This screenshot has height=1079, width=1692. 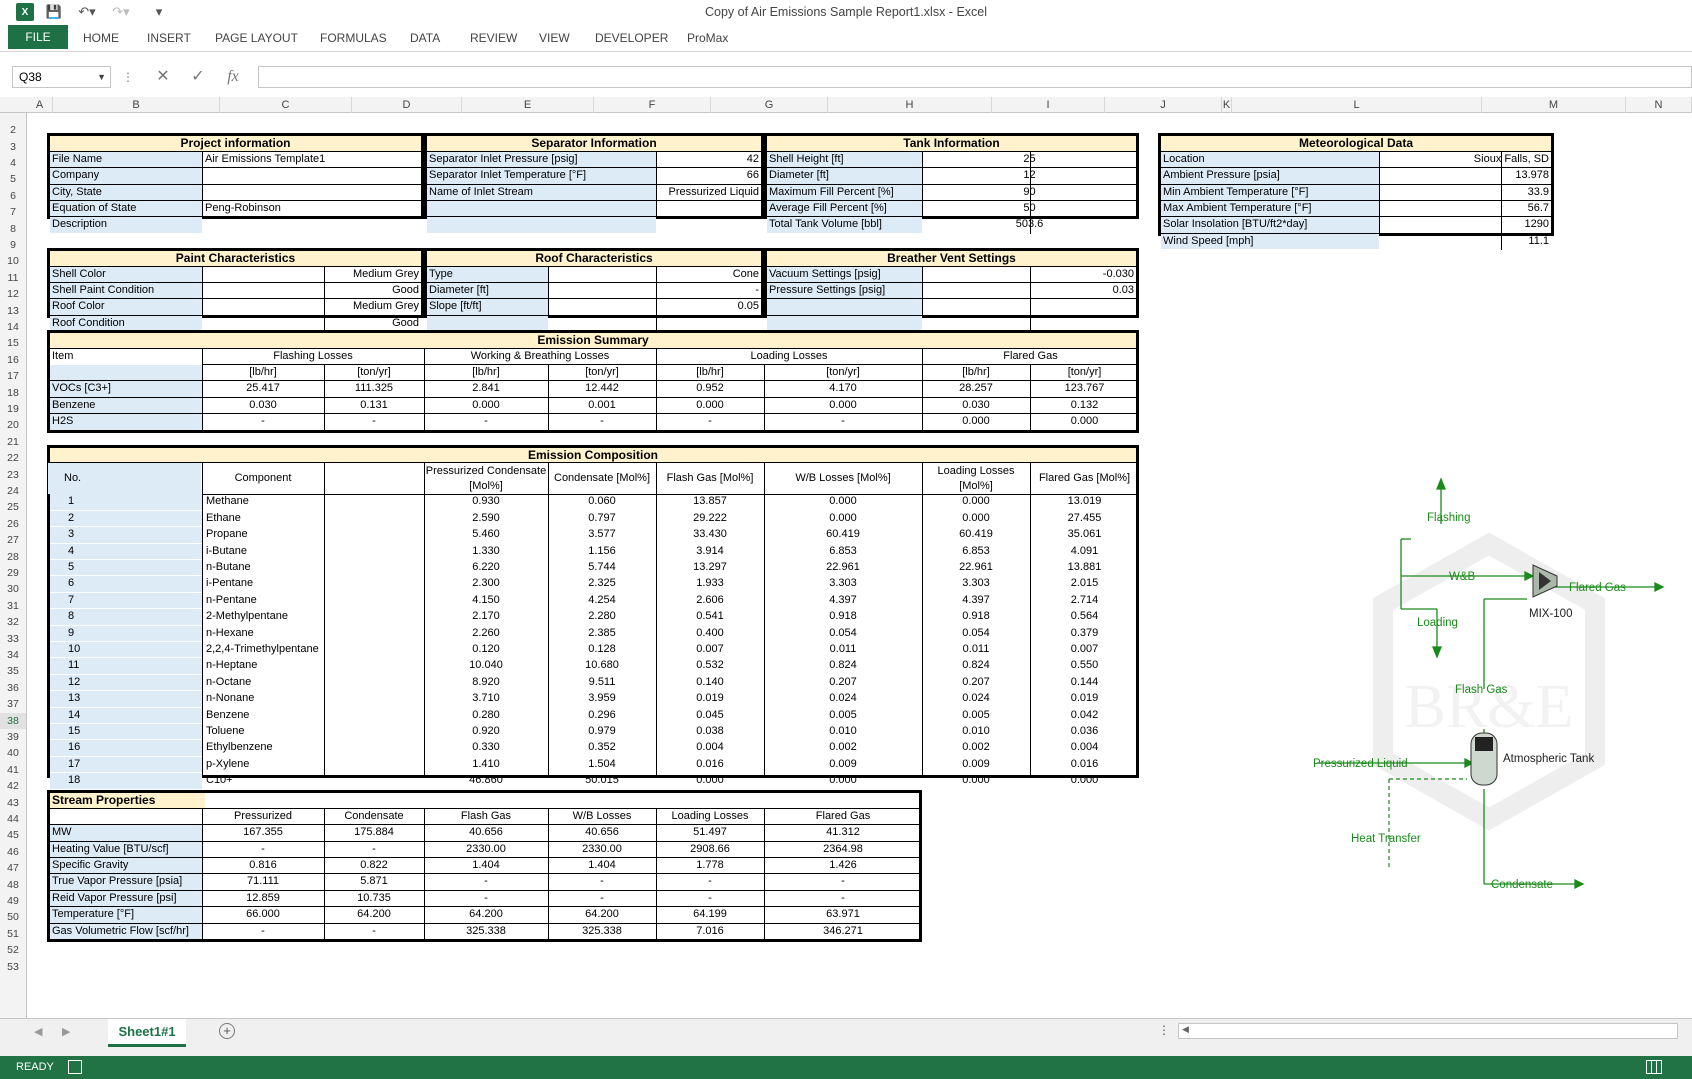 What do you see at coordinates (126, 422) in the screenshot?
I see `summary-row-label: H2S` at bounding box center [126, 422].